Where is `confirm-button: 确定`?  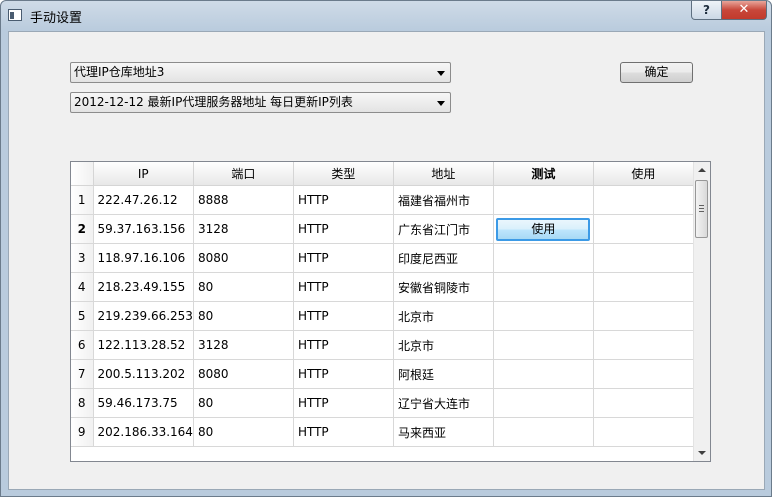
confirm-button: 确定 is located at coordinates (656, 72).